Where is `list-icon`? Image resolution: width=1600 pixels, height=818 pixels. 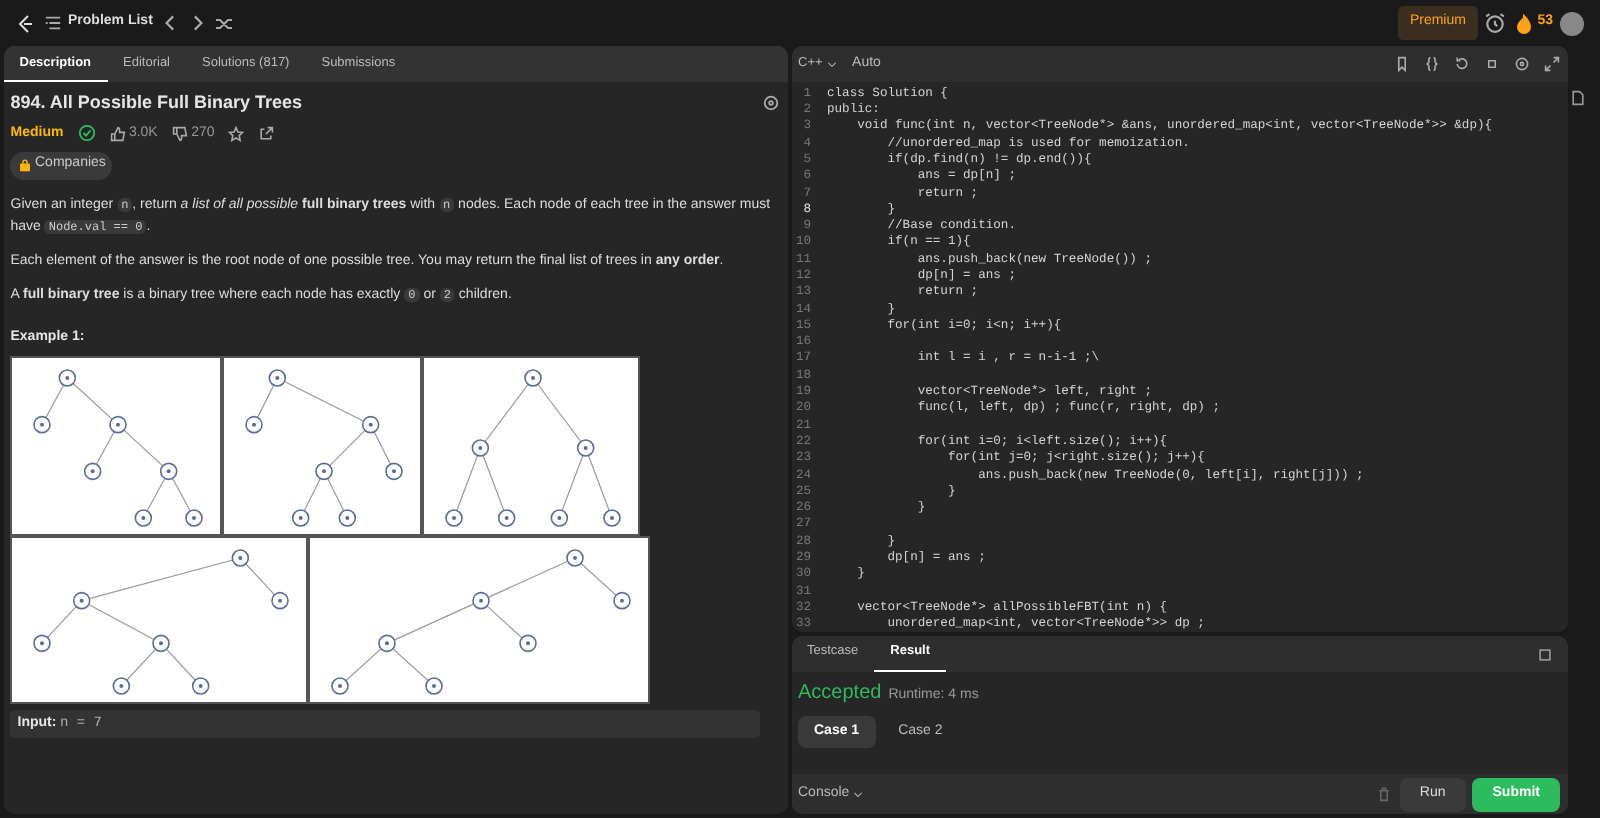
list-icon is located at coordinates (52, 23).